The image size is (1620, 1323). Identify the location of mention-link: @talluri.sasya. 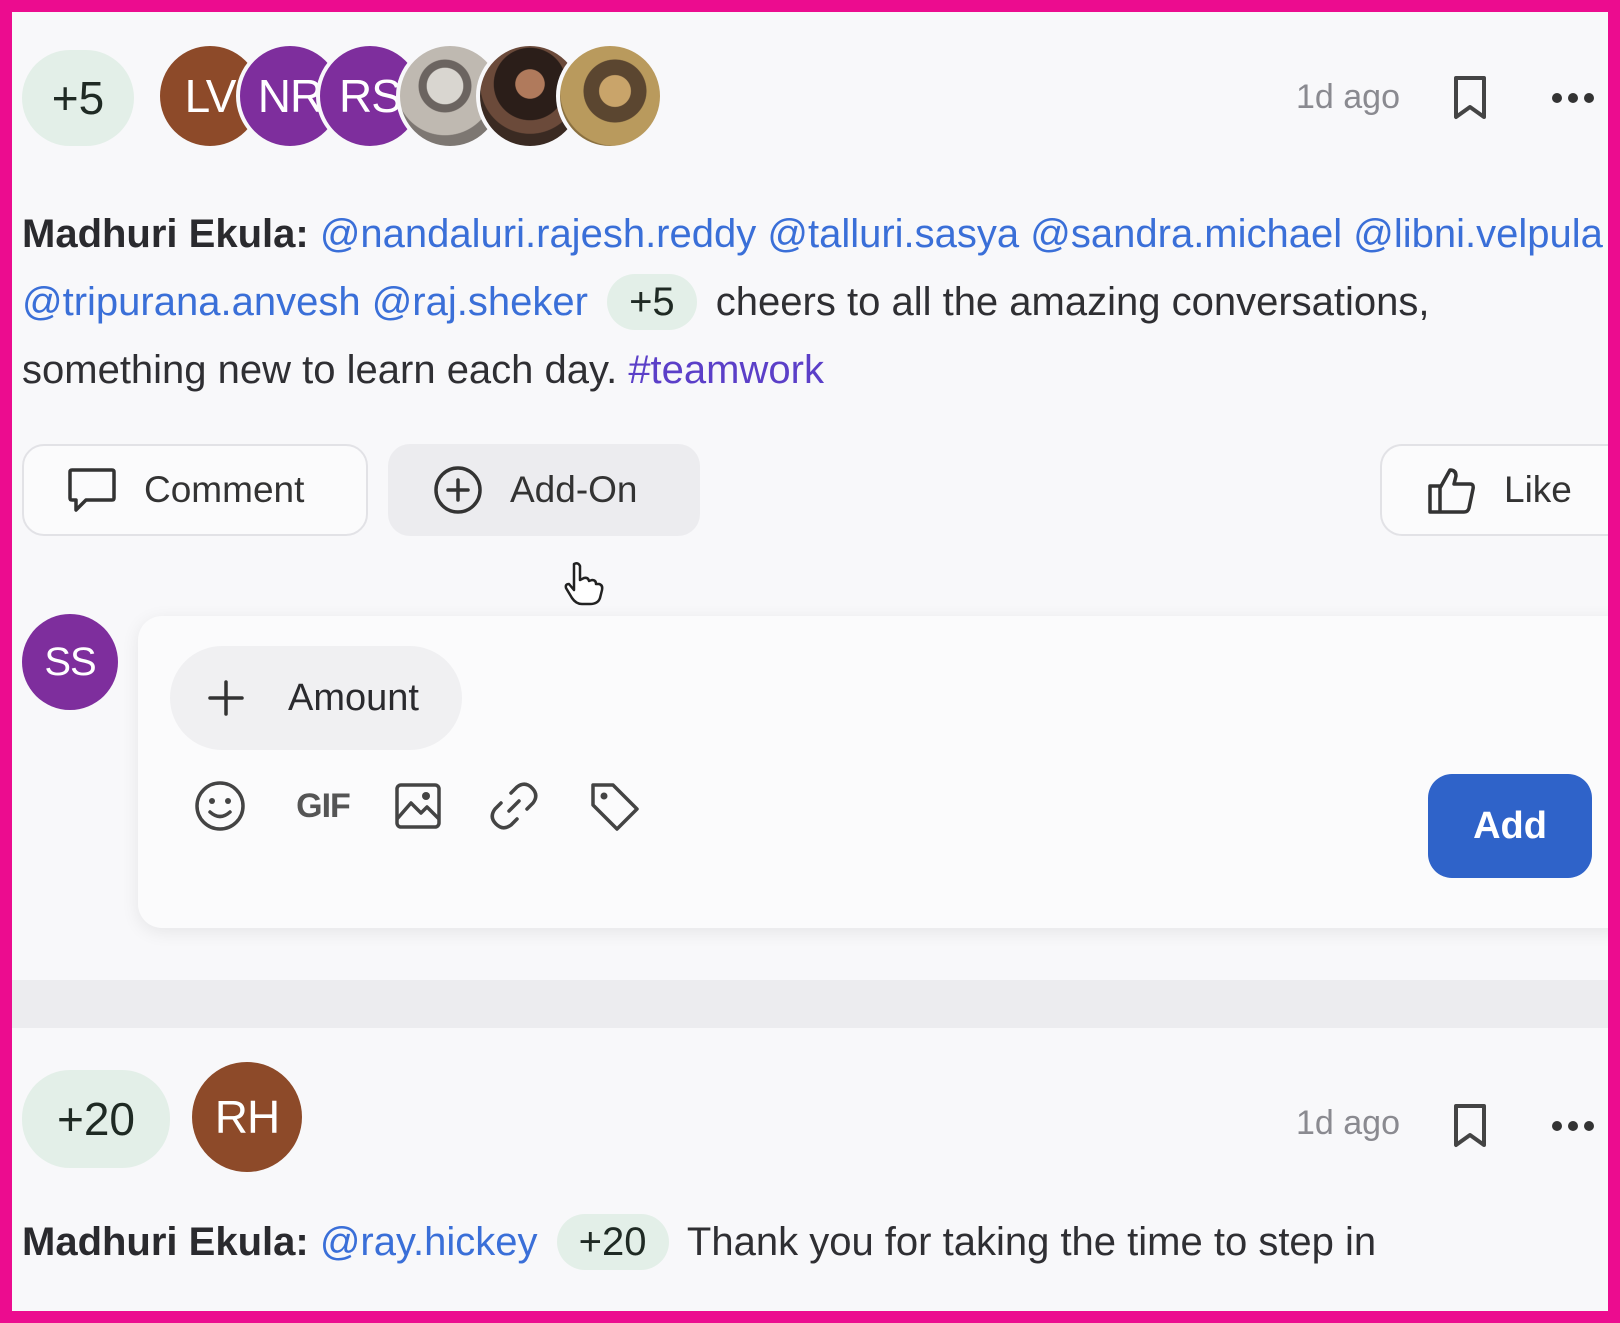
(893, 234).